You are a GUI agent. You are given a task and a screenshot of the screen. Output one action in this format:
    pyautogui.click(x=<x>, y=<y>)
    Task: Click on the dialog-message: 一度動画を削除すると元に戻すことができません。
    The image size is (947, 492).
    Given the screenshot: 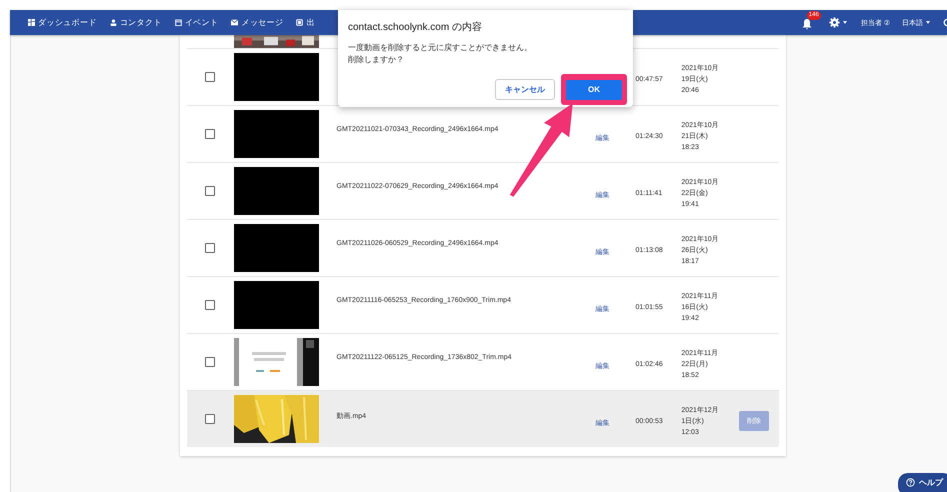 What is the action you would take?
    pyautogui.click(x=440, y=48)
    